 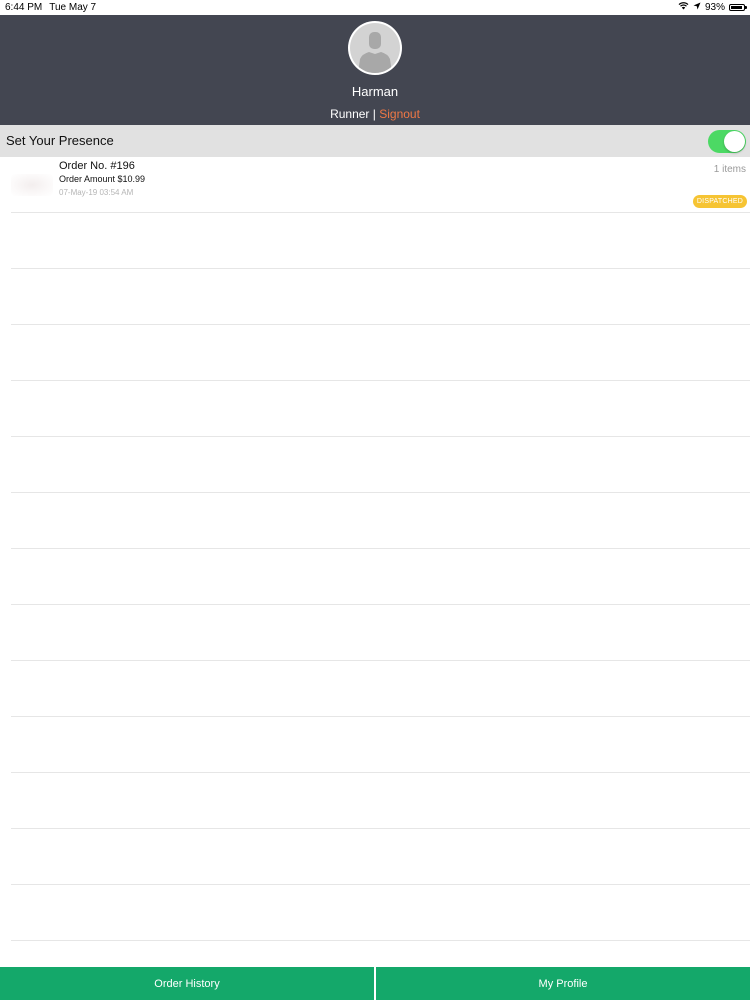 I want to click on avatar, so click(x=375, y=48).